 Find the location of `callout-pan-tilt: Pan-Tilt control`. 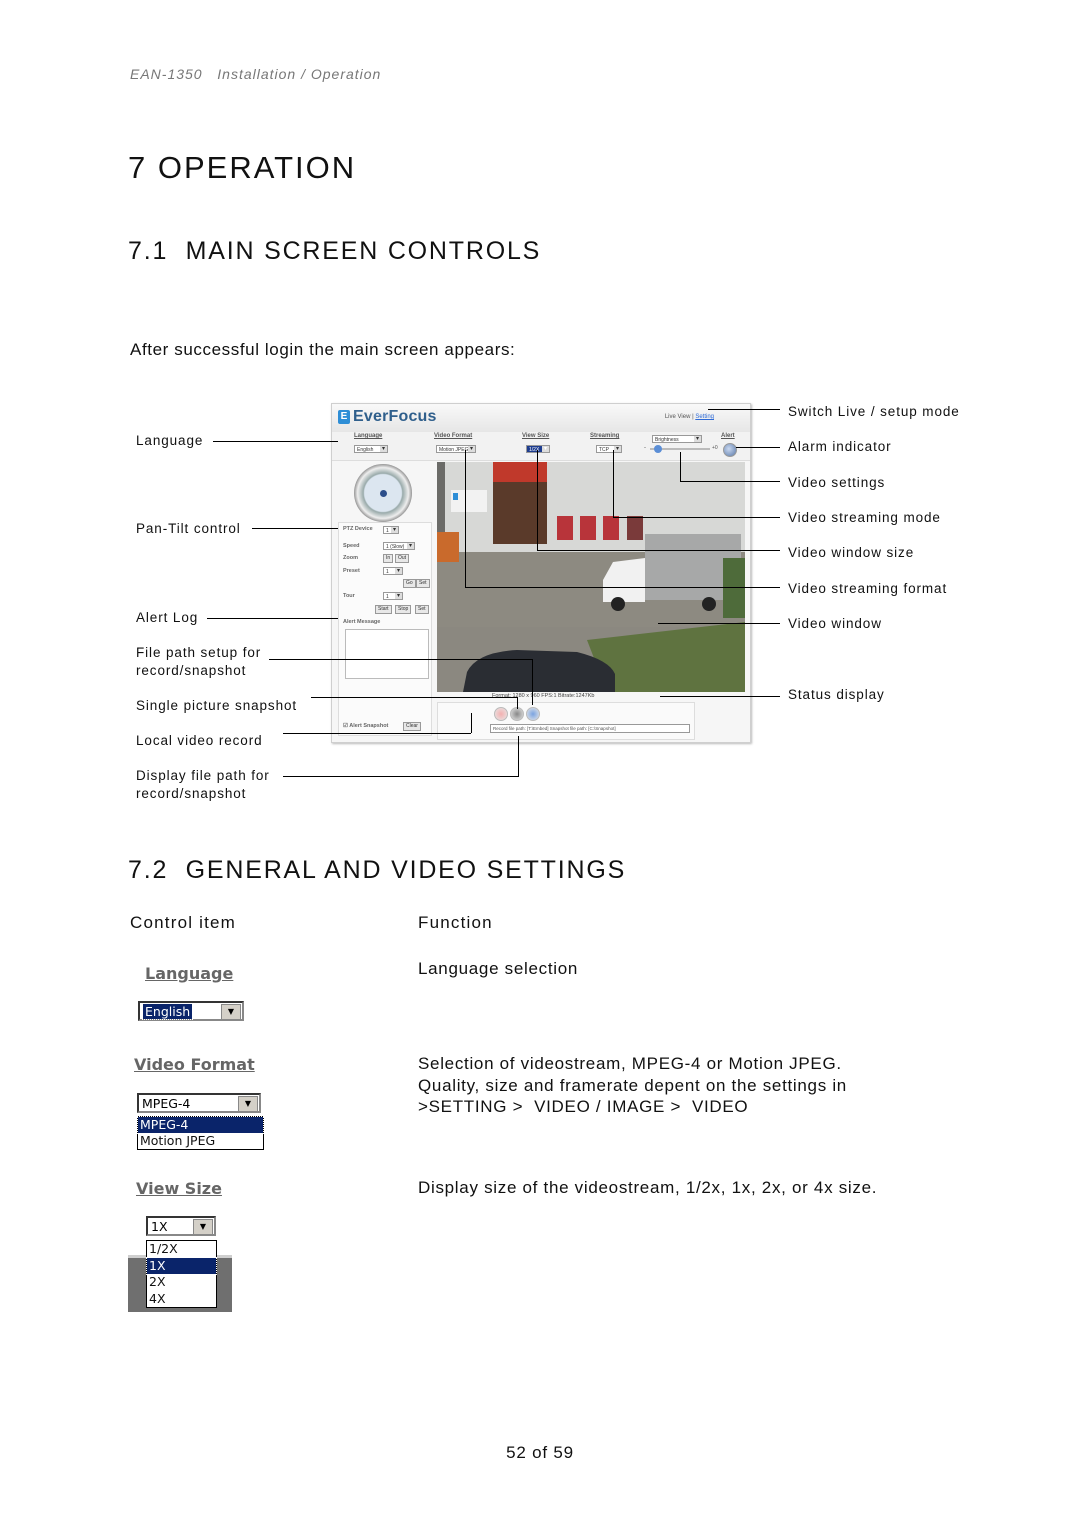

callout-pan-tilt: Pan-Tilt control is located at coordinates (188, 528).